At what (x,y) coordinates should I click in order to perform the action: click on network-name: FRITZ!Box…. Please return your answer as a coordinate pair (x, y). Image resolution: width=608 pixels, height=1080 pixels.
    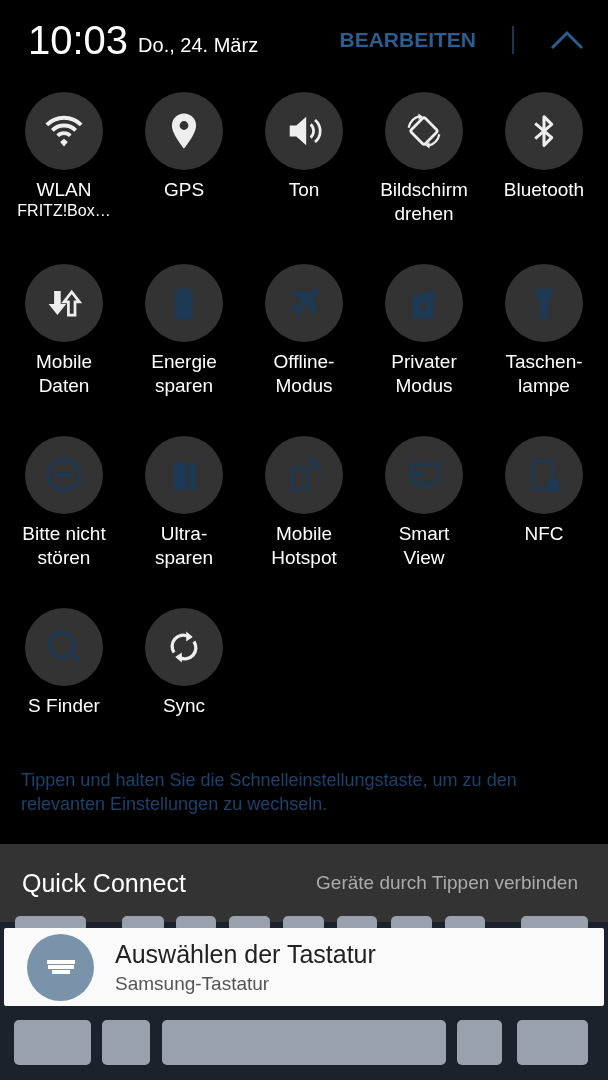
    Looking at the image, I should click on (64, 211).